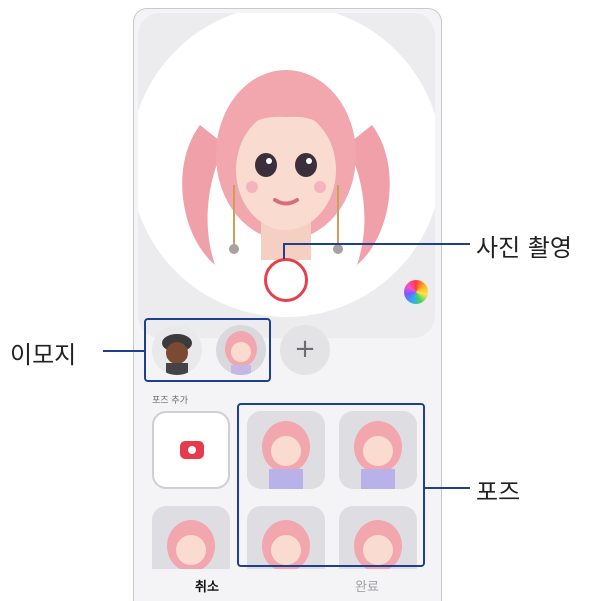 The height and width of the screenshot is (601, 593). Describe the element at coordinates (207, 350) in the screenshot. I see `emoji-highlight-box` at that location.